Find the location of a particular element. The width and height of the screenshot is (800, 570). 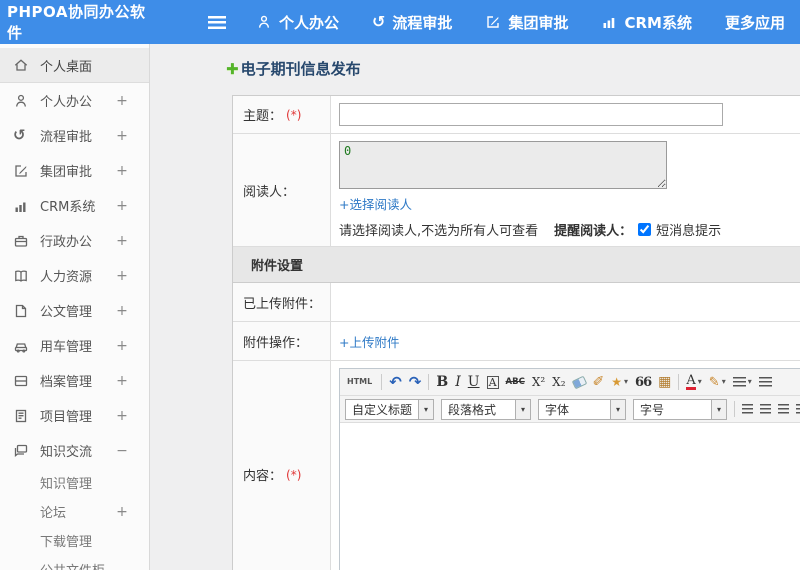

uploaded-value is located at coordinates (565, 302).